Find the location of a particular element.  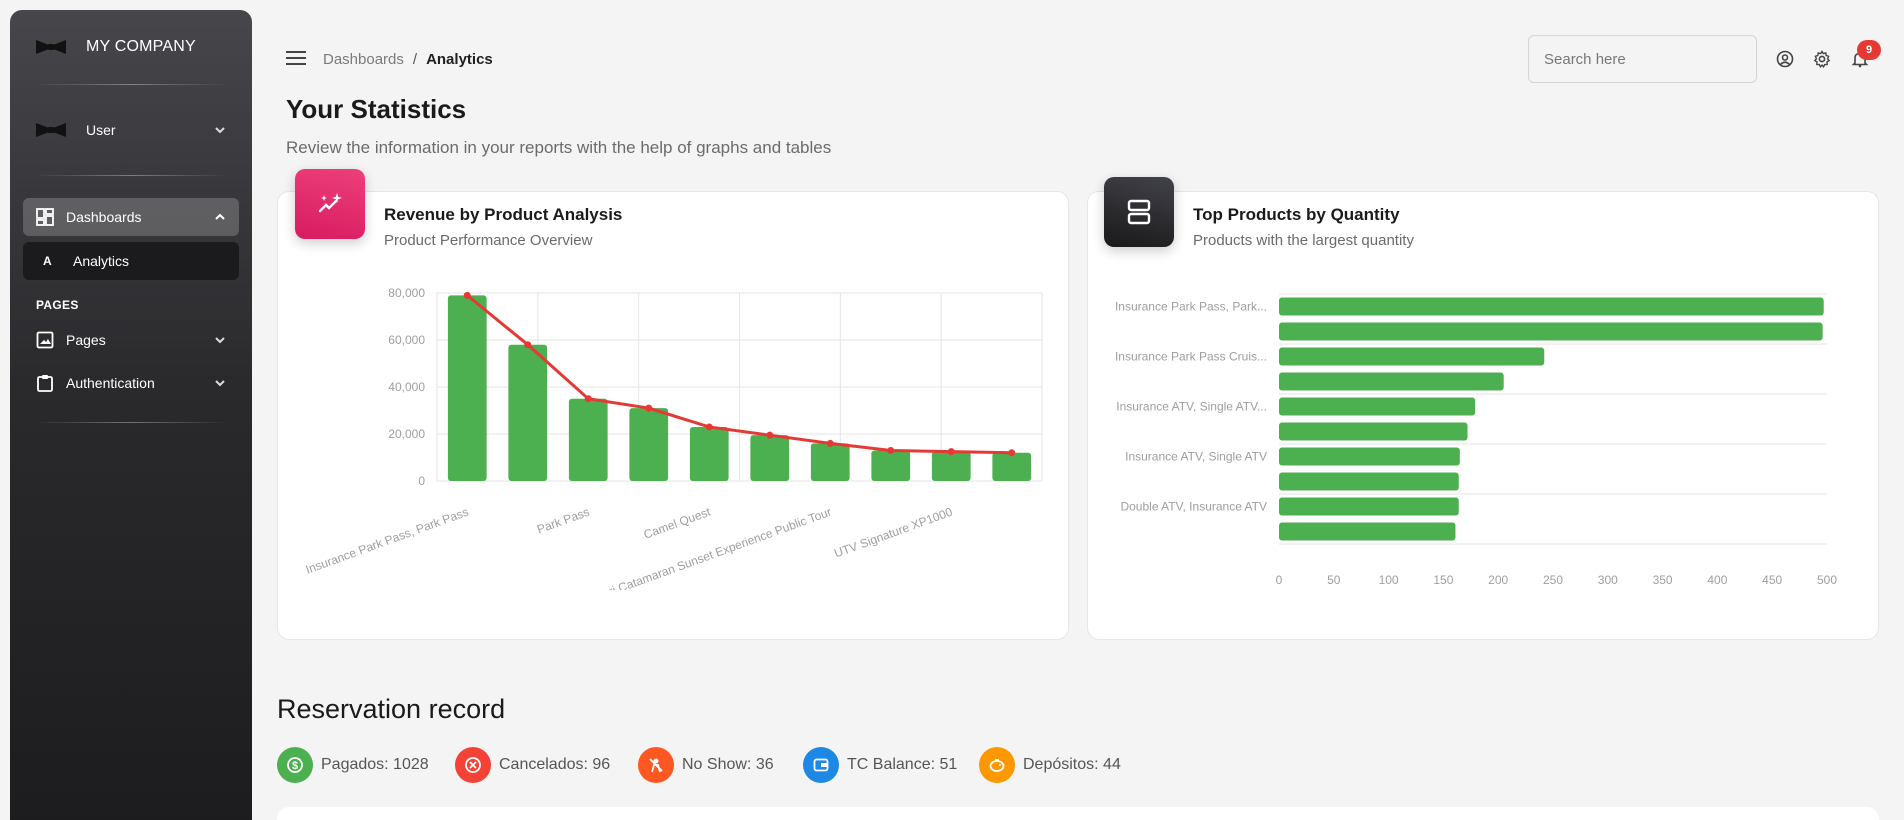

cancel-icon is located at coordinates (473, 765).